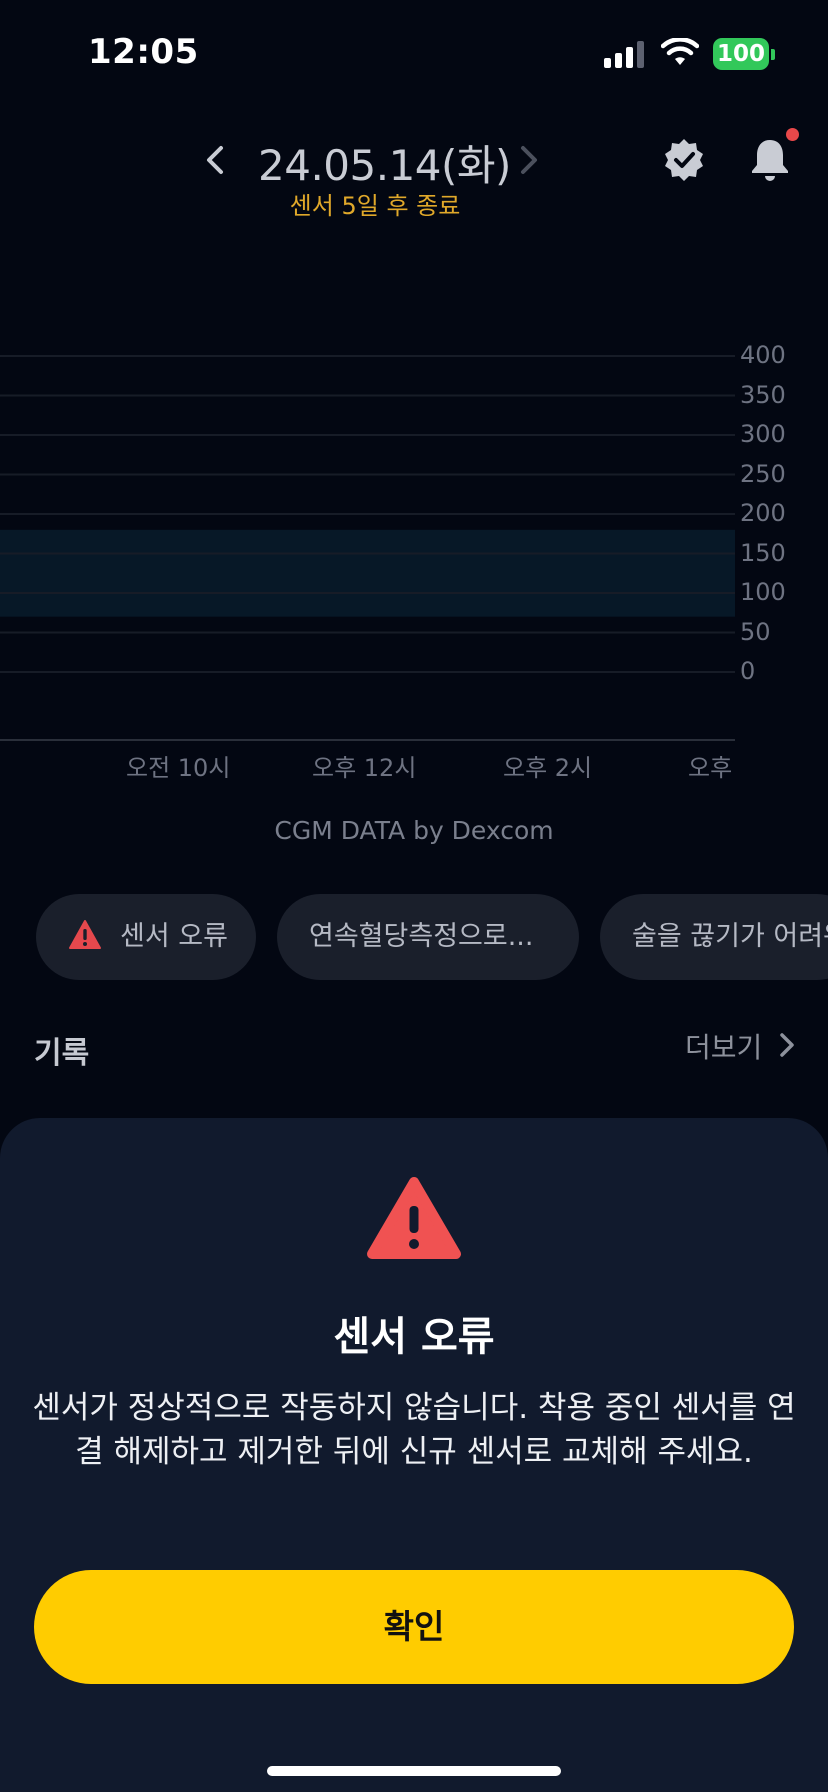  Describe the element at coordinates (755, 631) in the screenshot. I see `y-tick-label: 50` at that location.